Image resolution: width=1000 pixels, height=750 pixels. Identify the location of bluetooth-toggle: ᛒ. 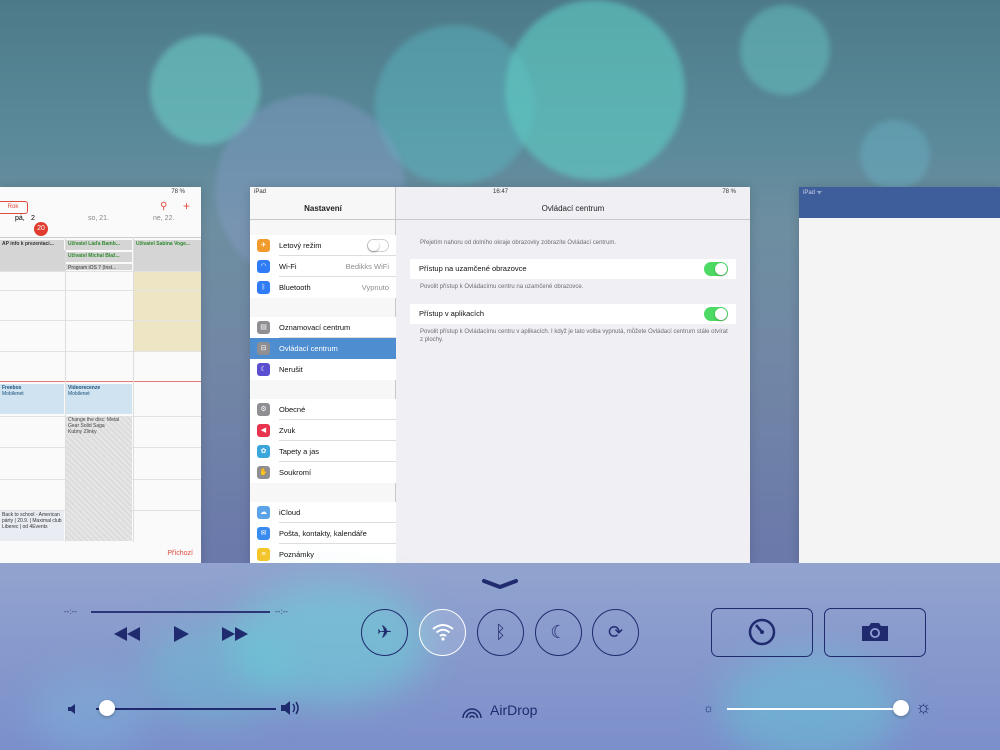
(500, 632).